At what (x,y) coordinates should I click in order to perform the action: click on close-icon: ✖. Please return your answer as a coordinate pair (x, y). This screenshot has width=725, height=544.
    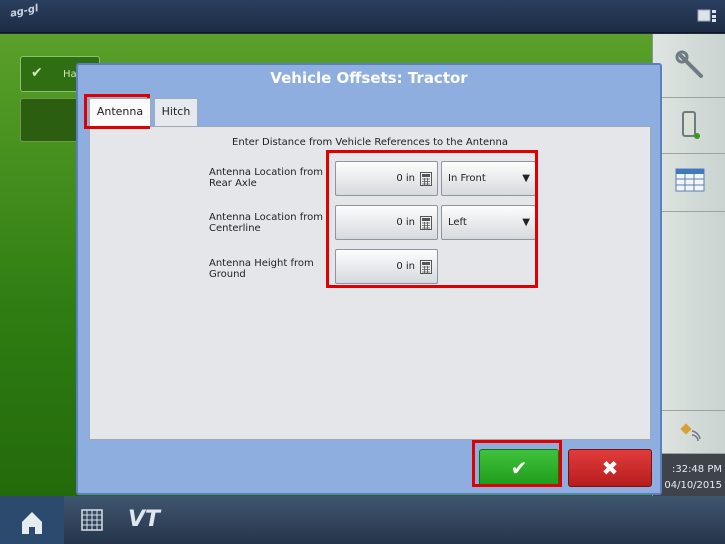
    Looking at the image, I should click on (610, 468).